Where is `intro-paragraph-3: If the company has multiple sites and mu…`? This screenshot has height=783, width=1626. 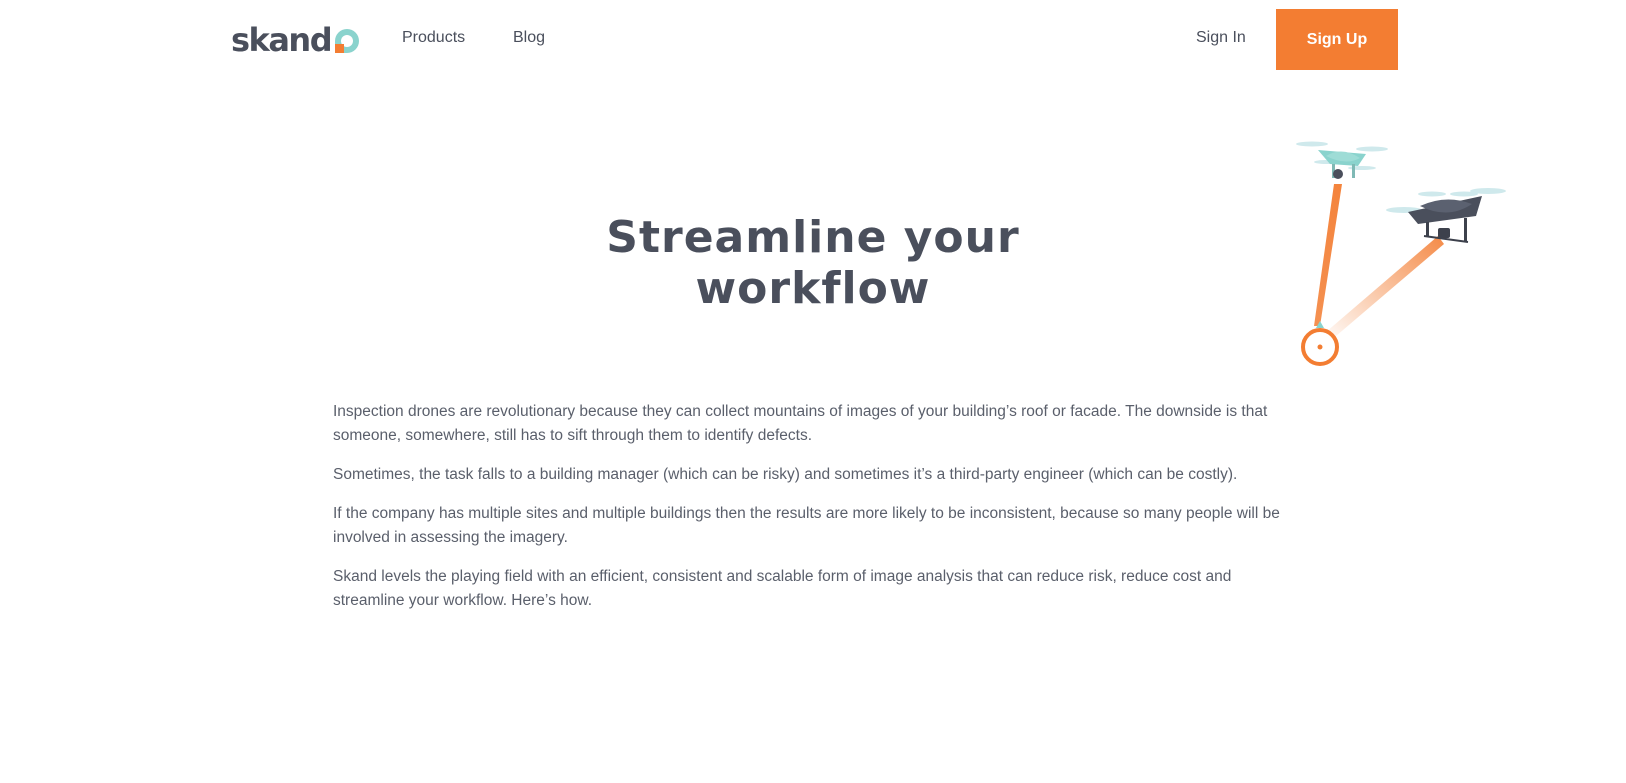
intro-paragraph-3: If the company has multiple sites and mu… is located at coordinates (806, 525).